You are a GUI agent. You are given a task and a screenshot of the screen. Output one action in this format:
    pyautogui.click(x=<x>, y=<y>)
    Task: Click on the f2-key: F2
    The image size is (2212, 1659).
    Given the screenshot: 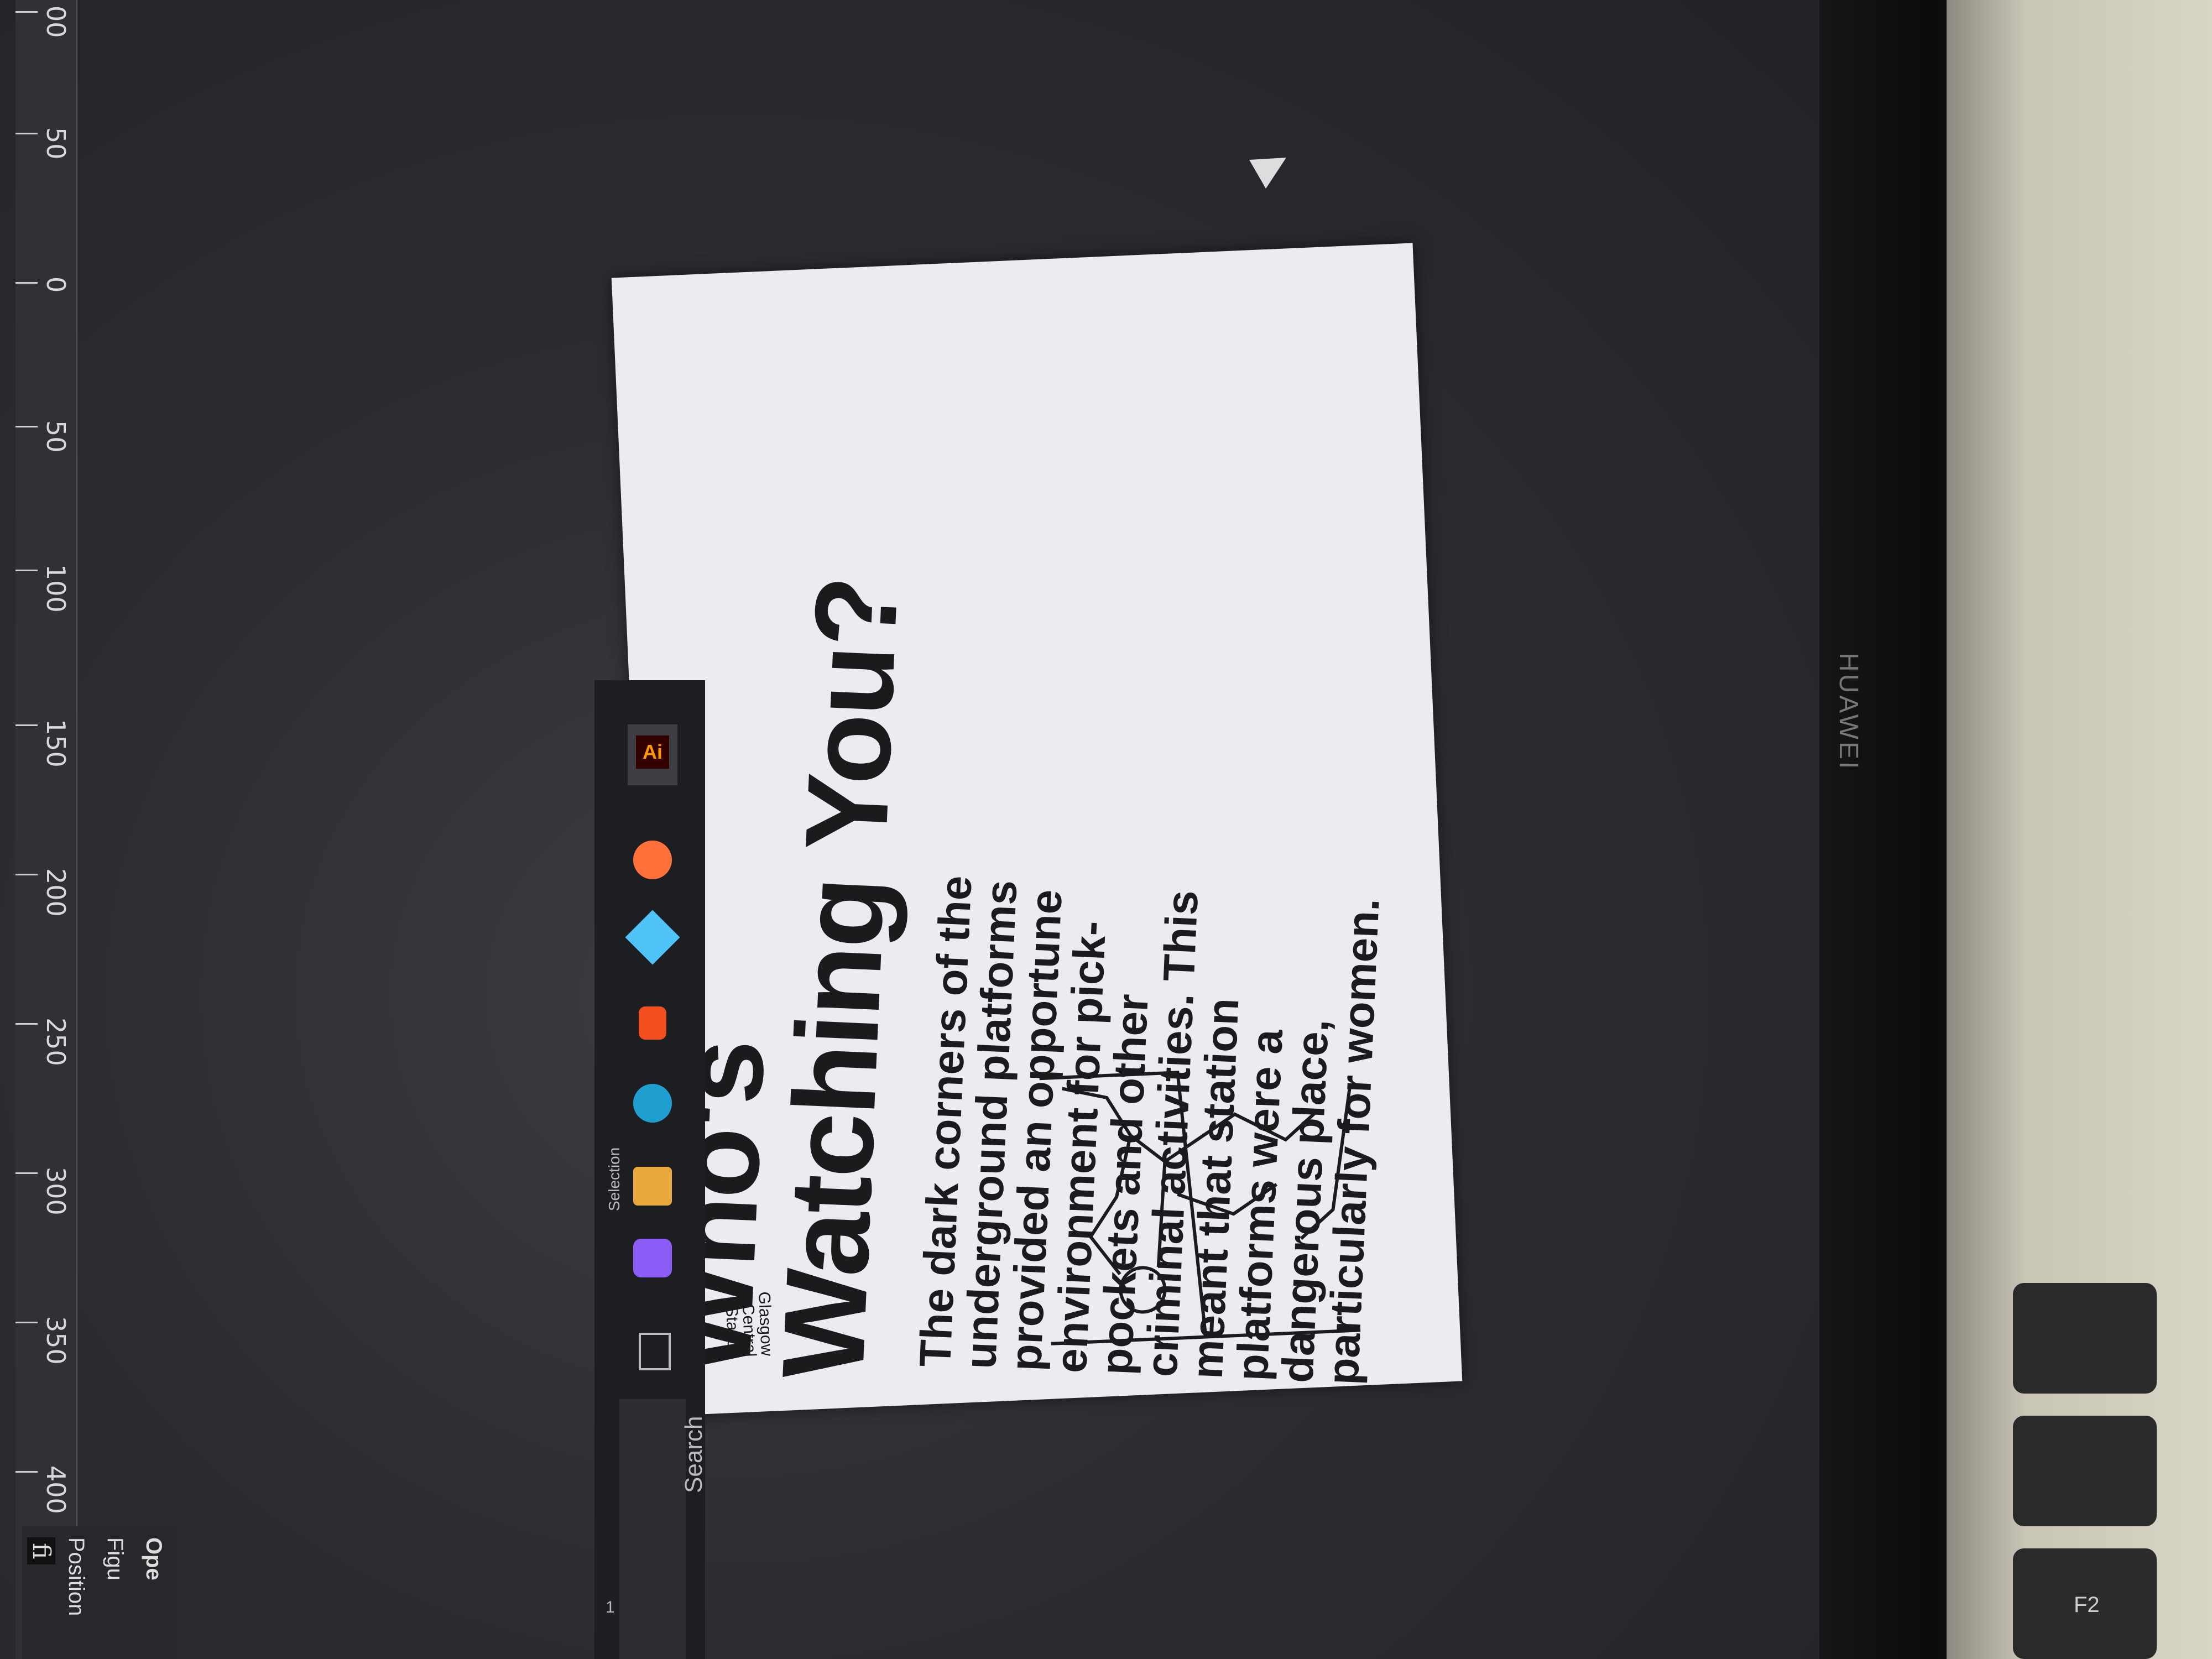 What is the action you would take?
    pyautogui.click(x=2085, y=1604)
    